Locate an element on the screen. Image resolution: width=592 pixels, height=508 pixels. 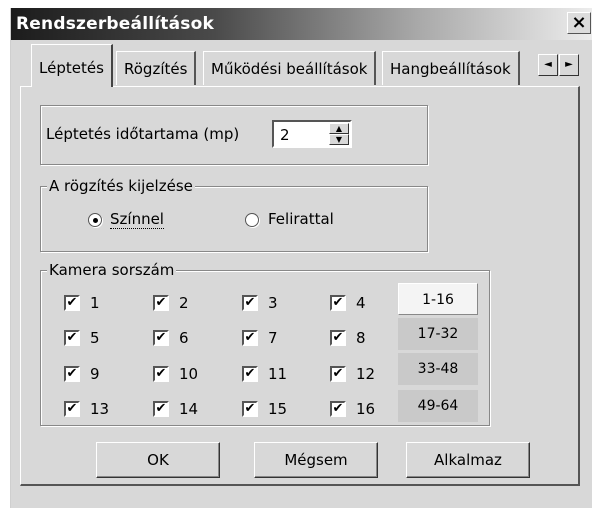
camera-checkbox-label: 4 is located at coordinates (361, 303).